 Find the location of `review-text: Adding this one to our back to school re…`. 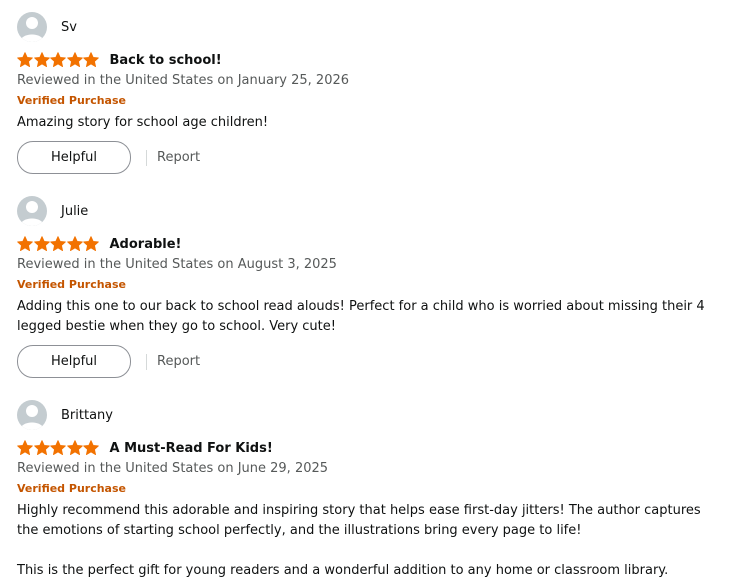

review-text: Adding this one to our back to school re… is located at coordinates (362, 317).